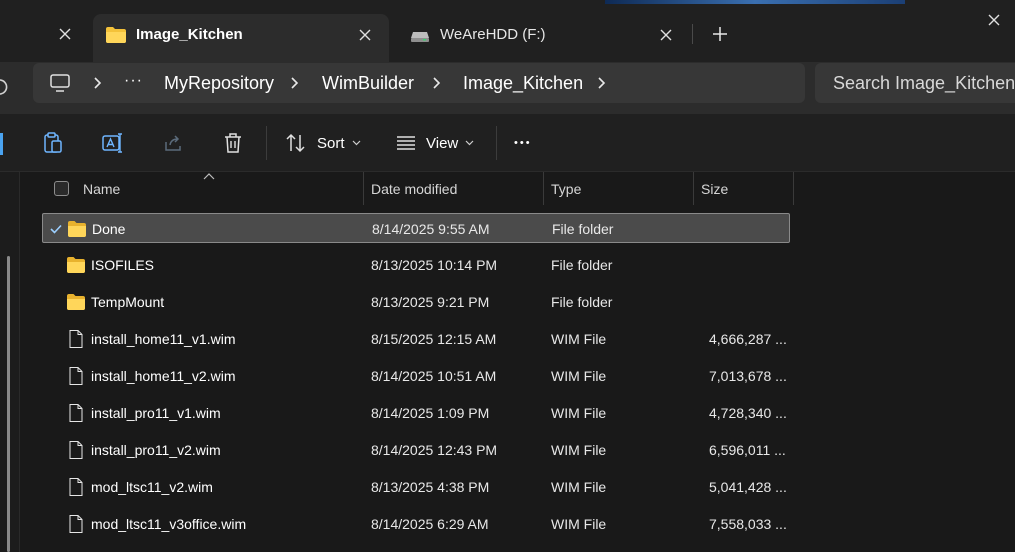 The width and height of the screenshot is (1015, 552). I want to click on column-size: Size, so click(714, 189).